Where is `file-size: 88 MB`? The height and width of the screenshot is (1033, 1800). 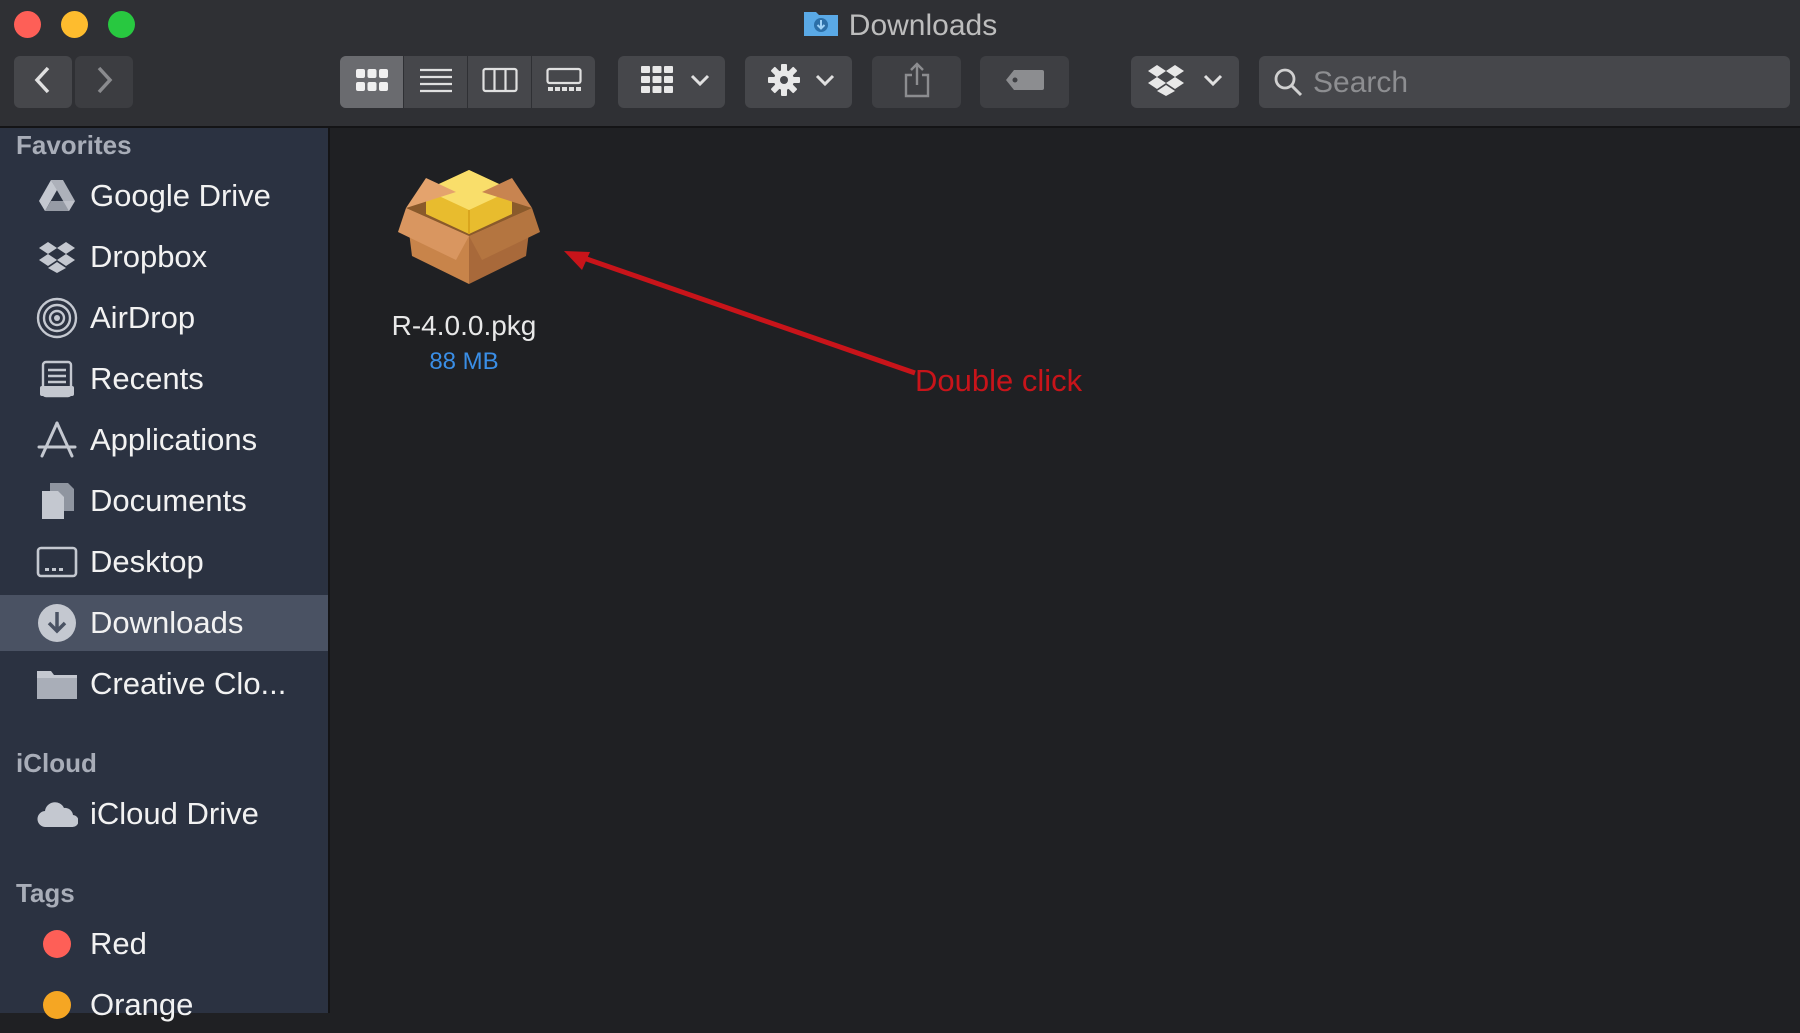 file-size: 88 MB is located at coordinates (464, 361).